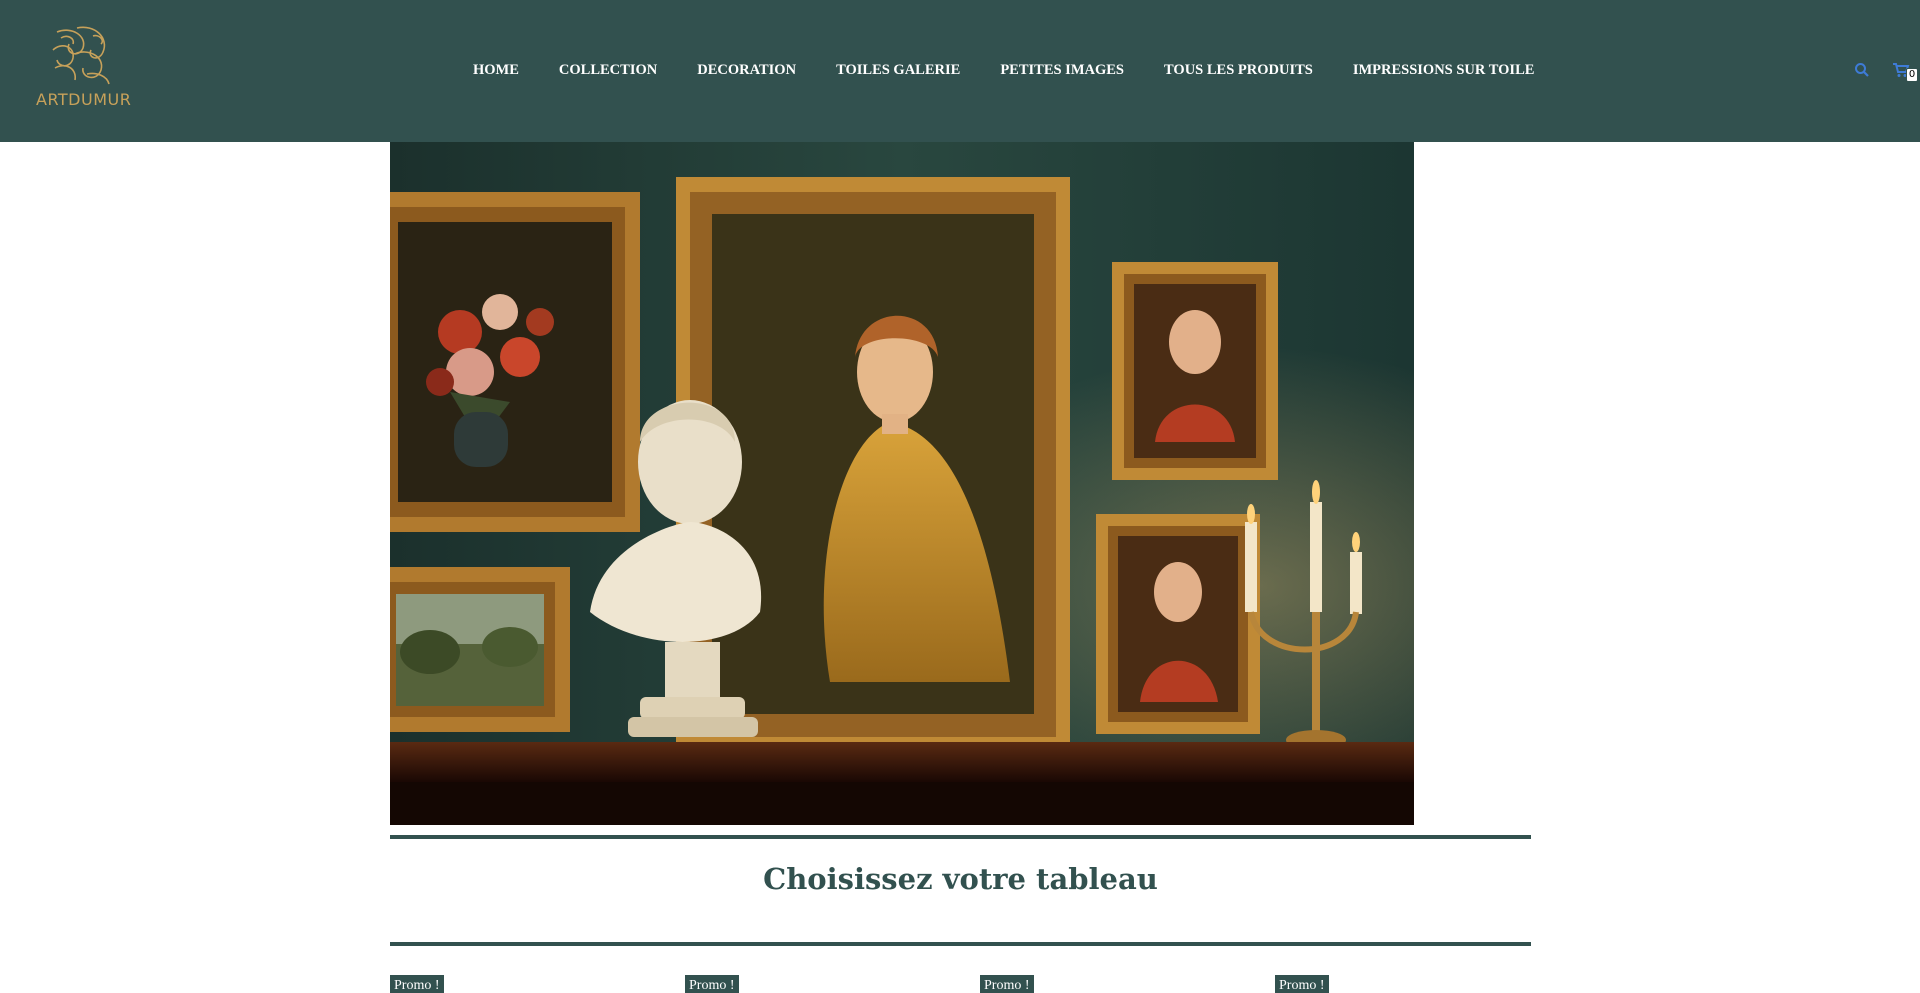  What do you see at coordinates (608, 71) in the screenshot?
I see `nav-item-collection: COLLECTION` at bounding box center [608, 71].